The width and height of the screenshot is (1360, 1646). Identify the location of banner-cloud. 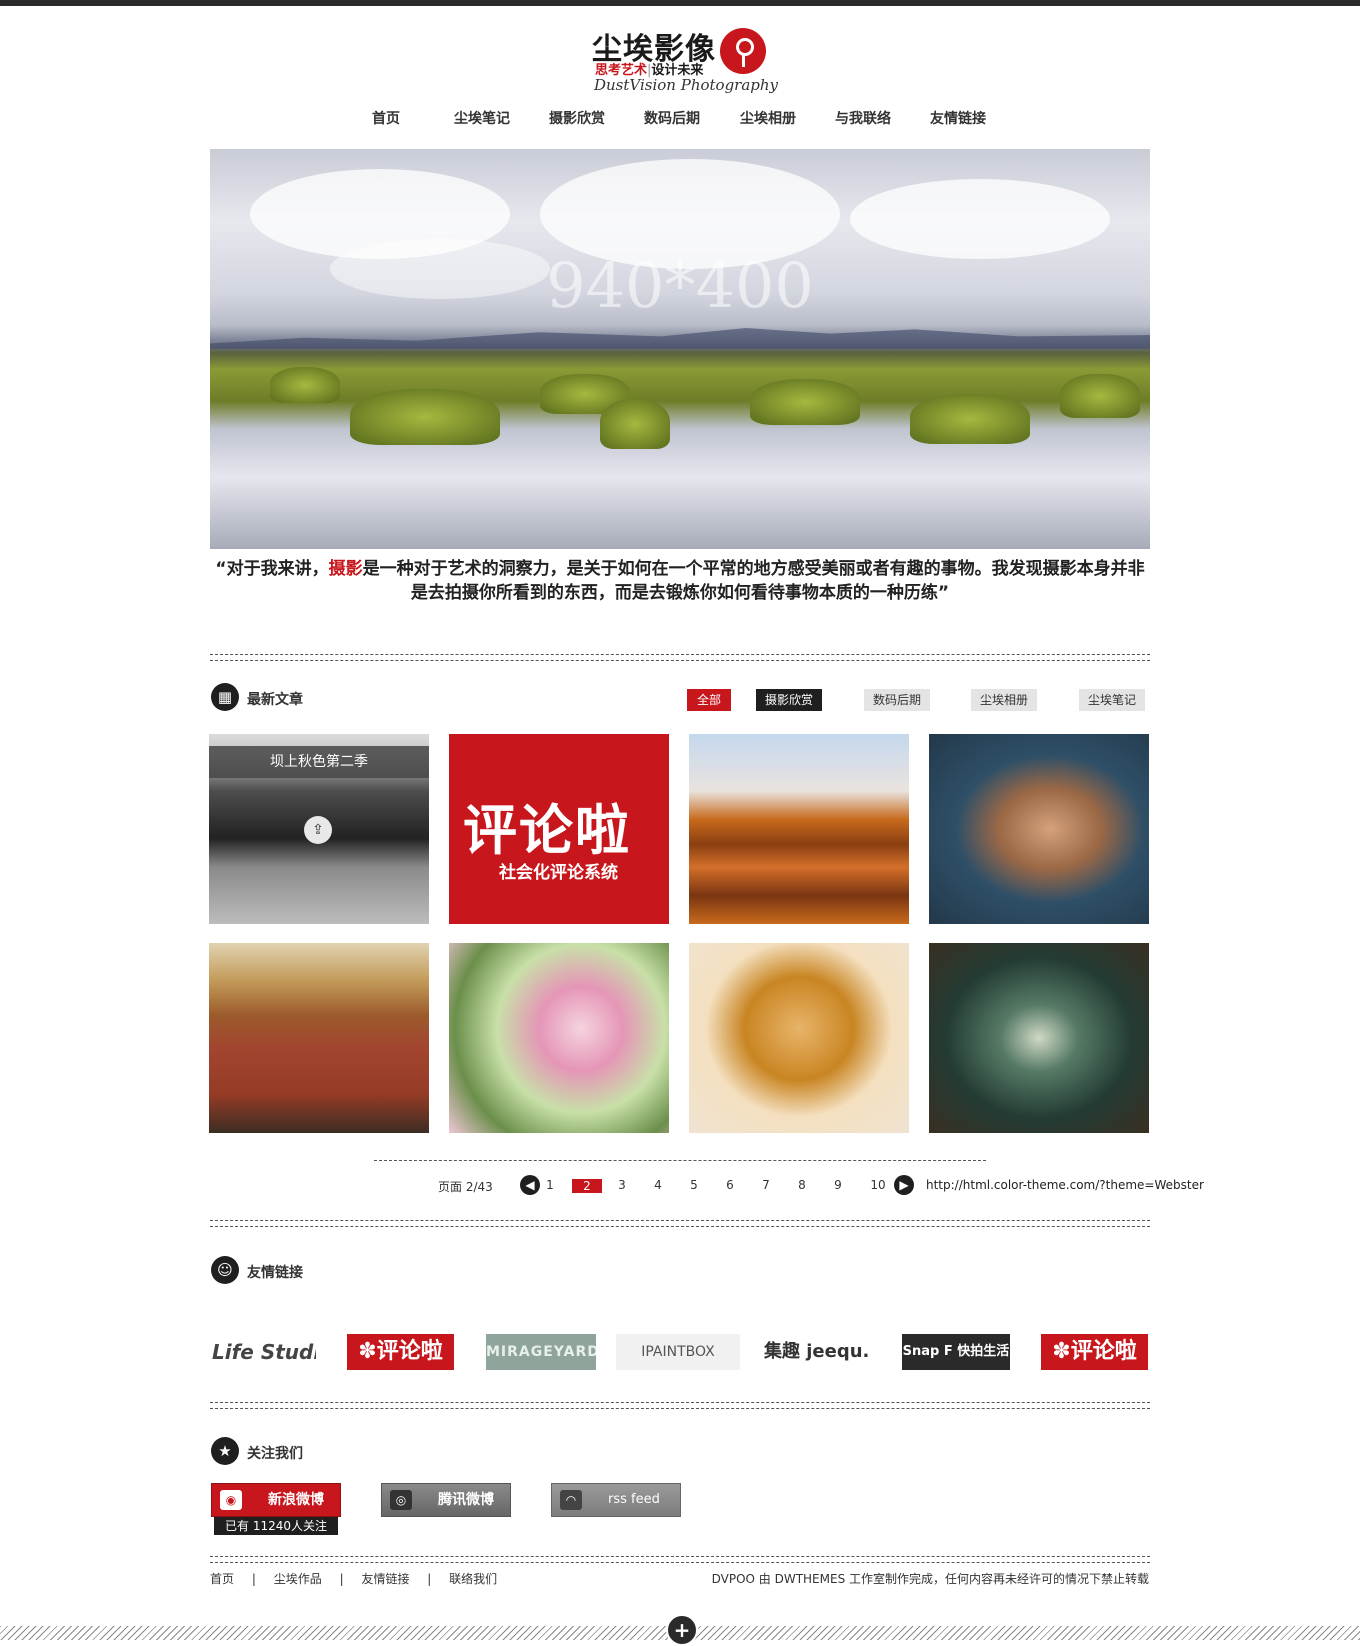
(980, 219).